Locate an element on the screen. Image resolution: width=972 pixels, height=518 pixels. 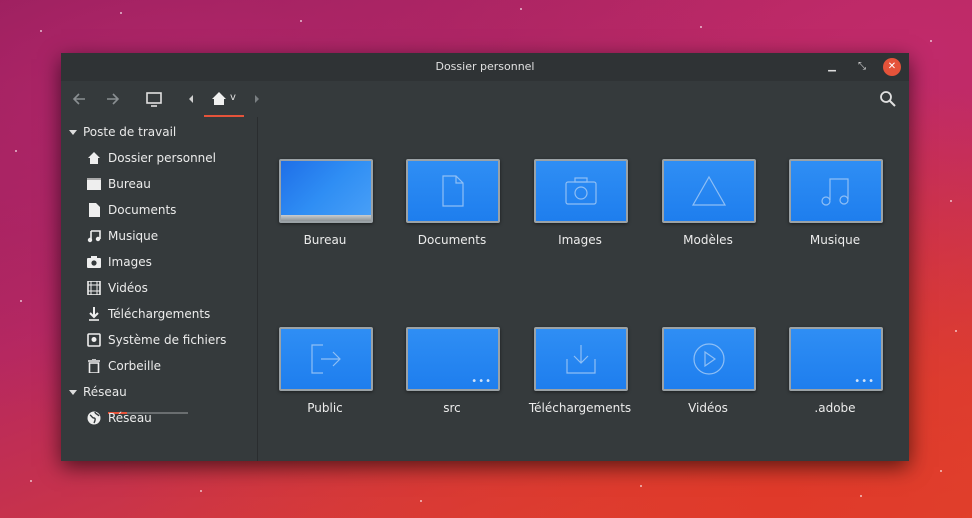
file-item-bureau: Bureau is located at coordinates (317, 219).